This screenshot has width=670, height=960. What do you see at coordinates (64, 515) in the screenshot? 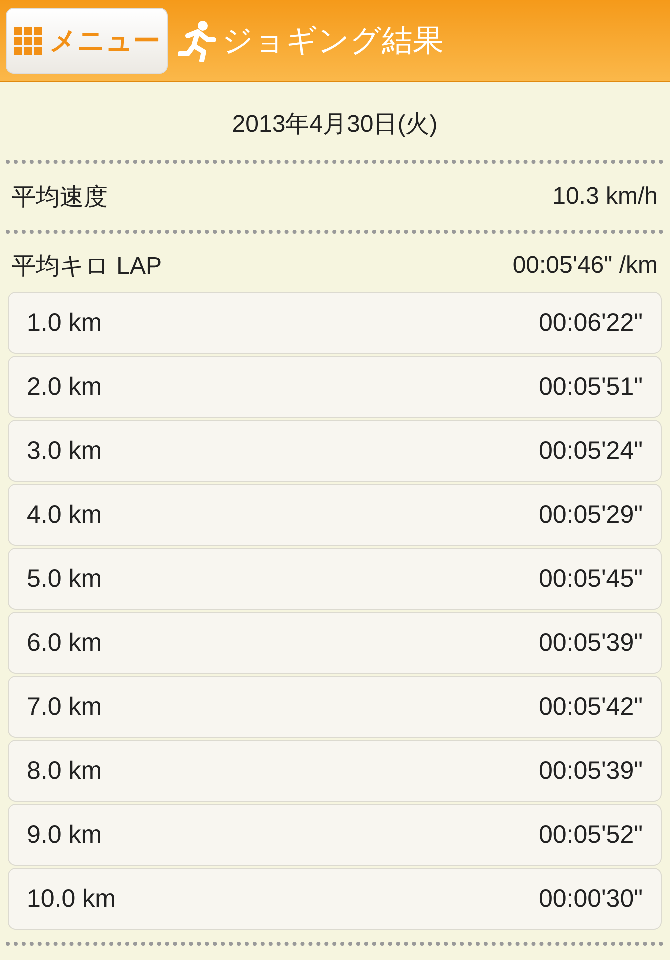
I see `lap-distance: 4.0 km` at bounding box center [64, 515].